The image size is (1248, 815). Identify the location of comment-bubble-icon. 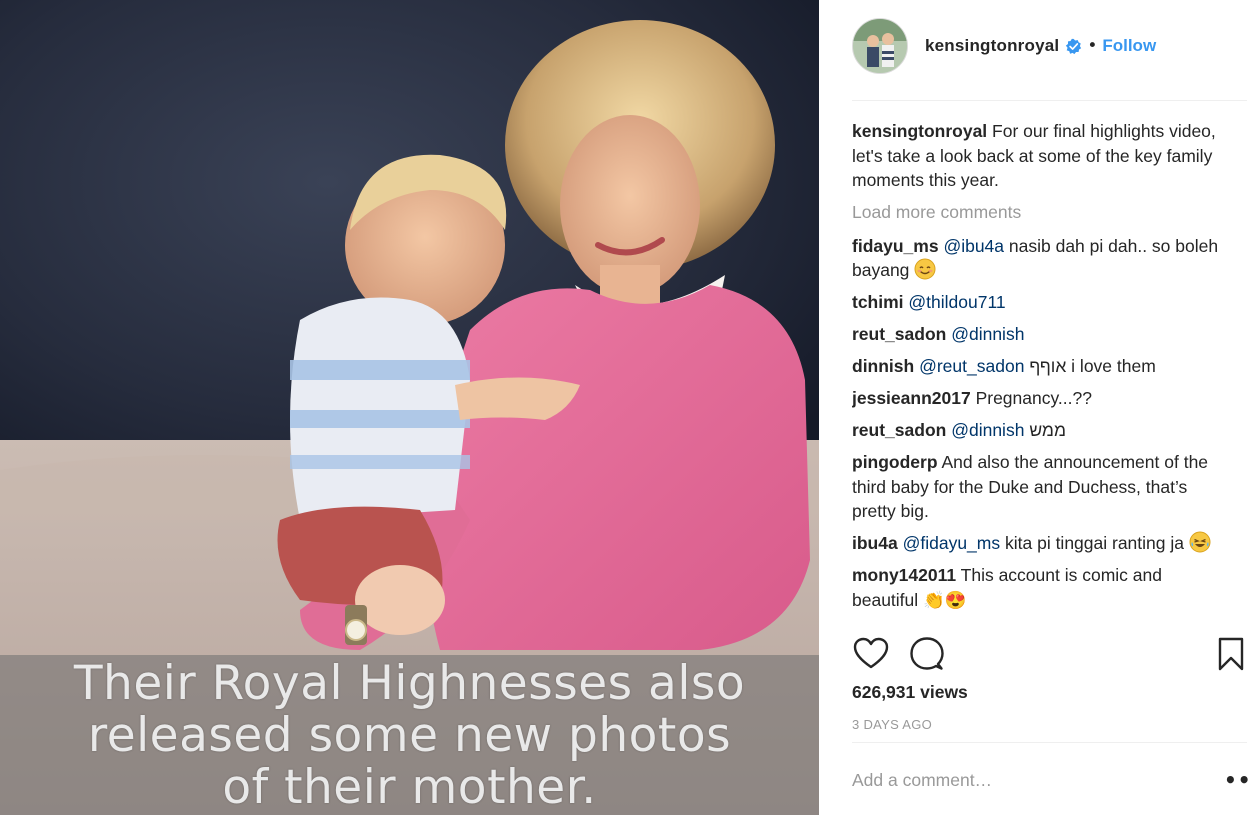
(927, 653).